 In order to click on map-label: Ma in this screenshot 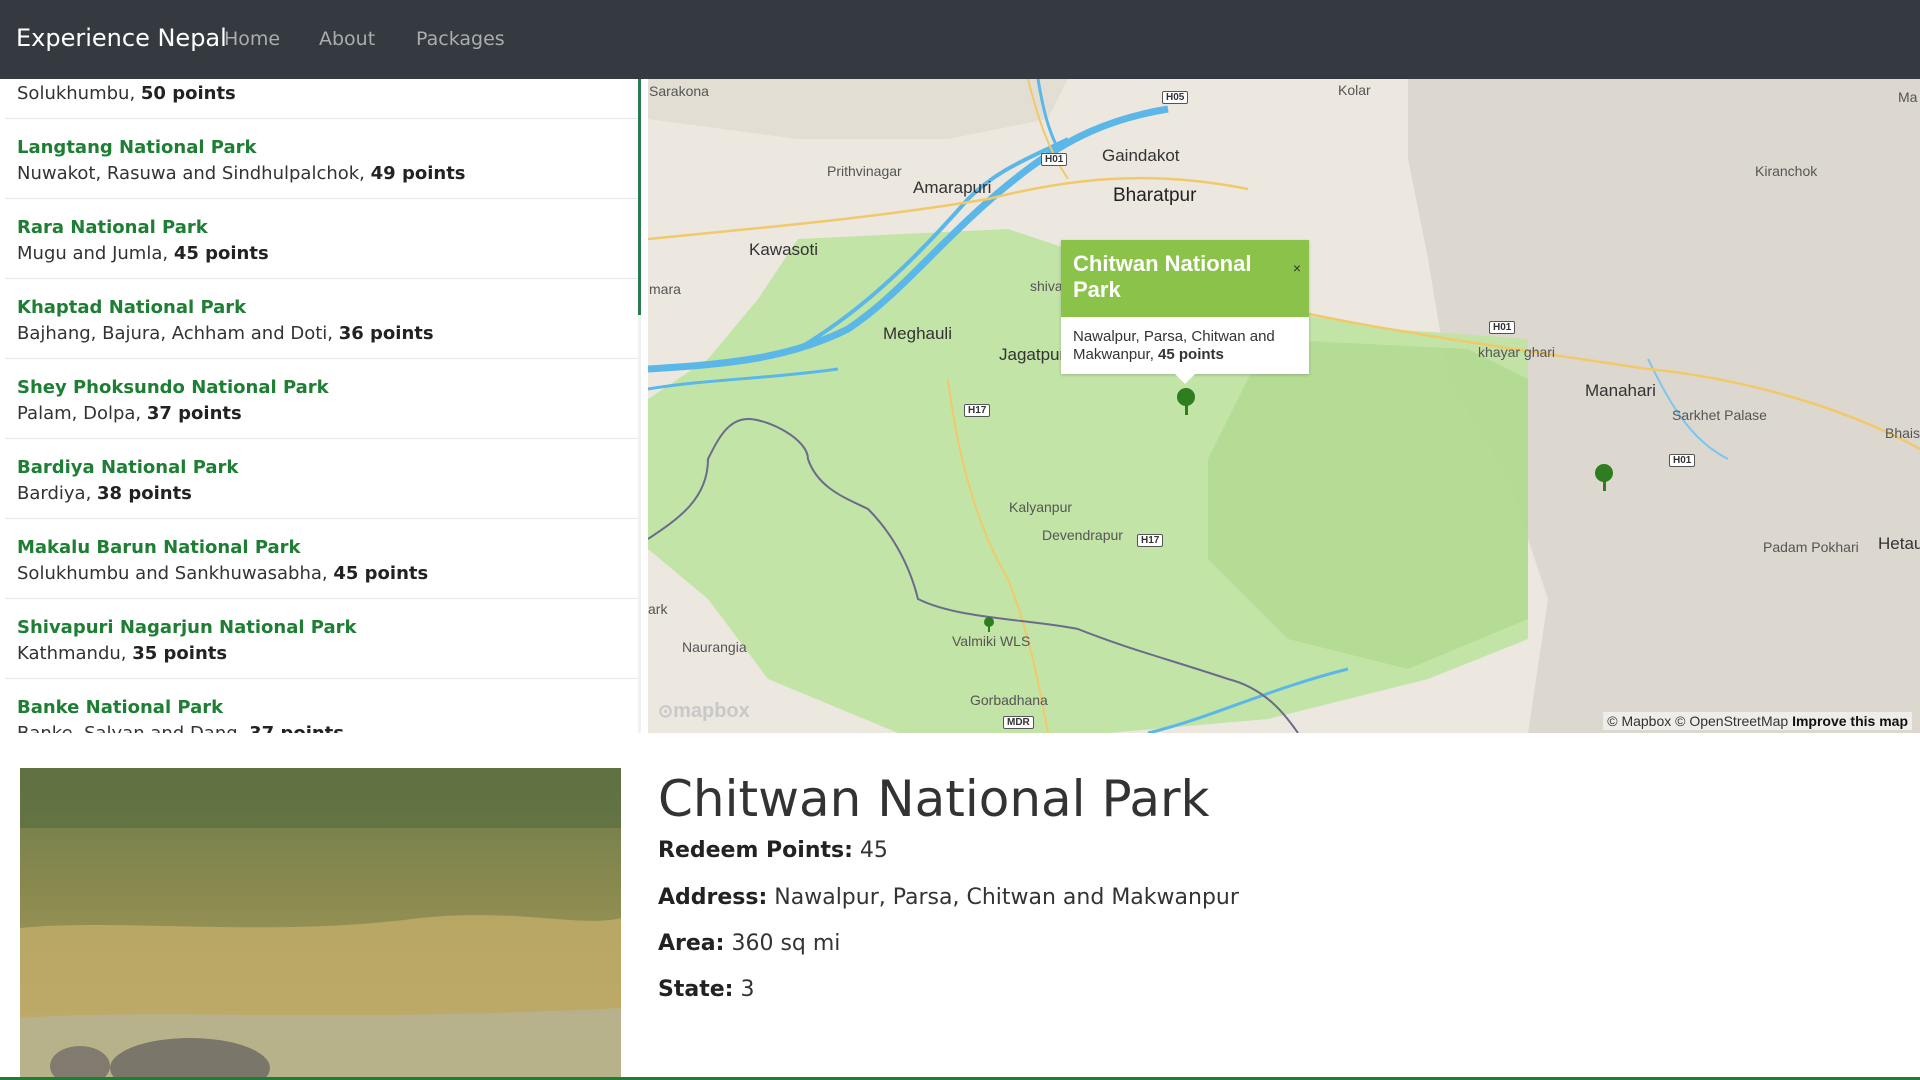, I will do `click(1908, 97)`.